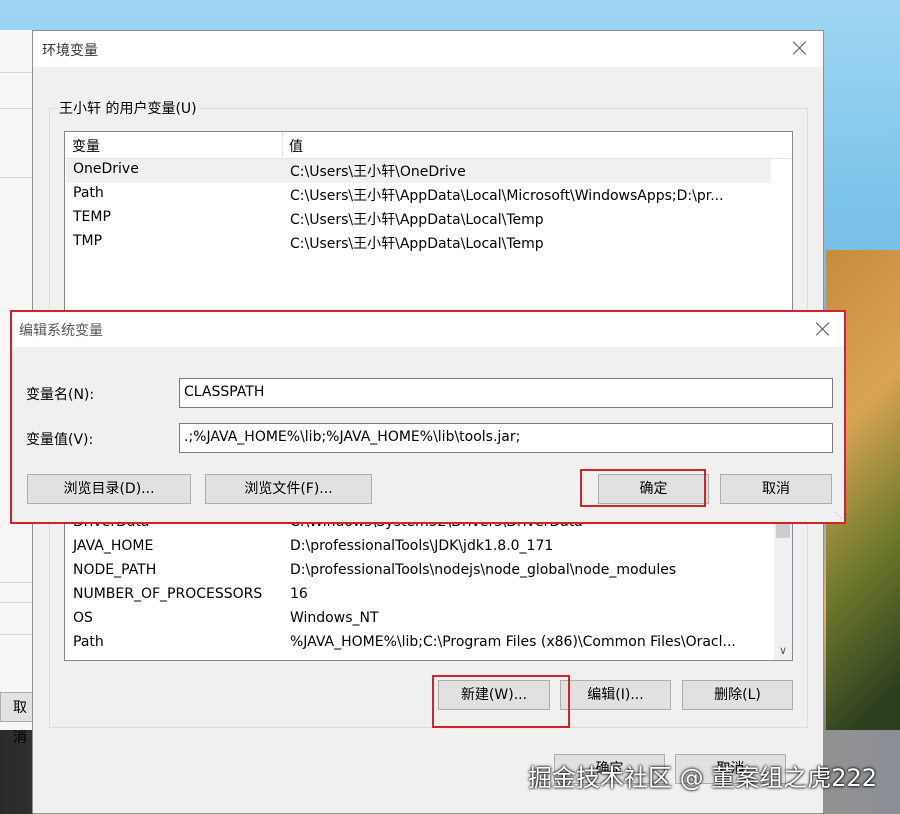 The image size is (900, 814). Describe the element at coordinates (86, 146) in the screenshot. I see `column-header-variable: 变量` at that location.